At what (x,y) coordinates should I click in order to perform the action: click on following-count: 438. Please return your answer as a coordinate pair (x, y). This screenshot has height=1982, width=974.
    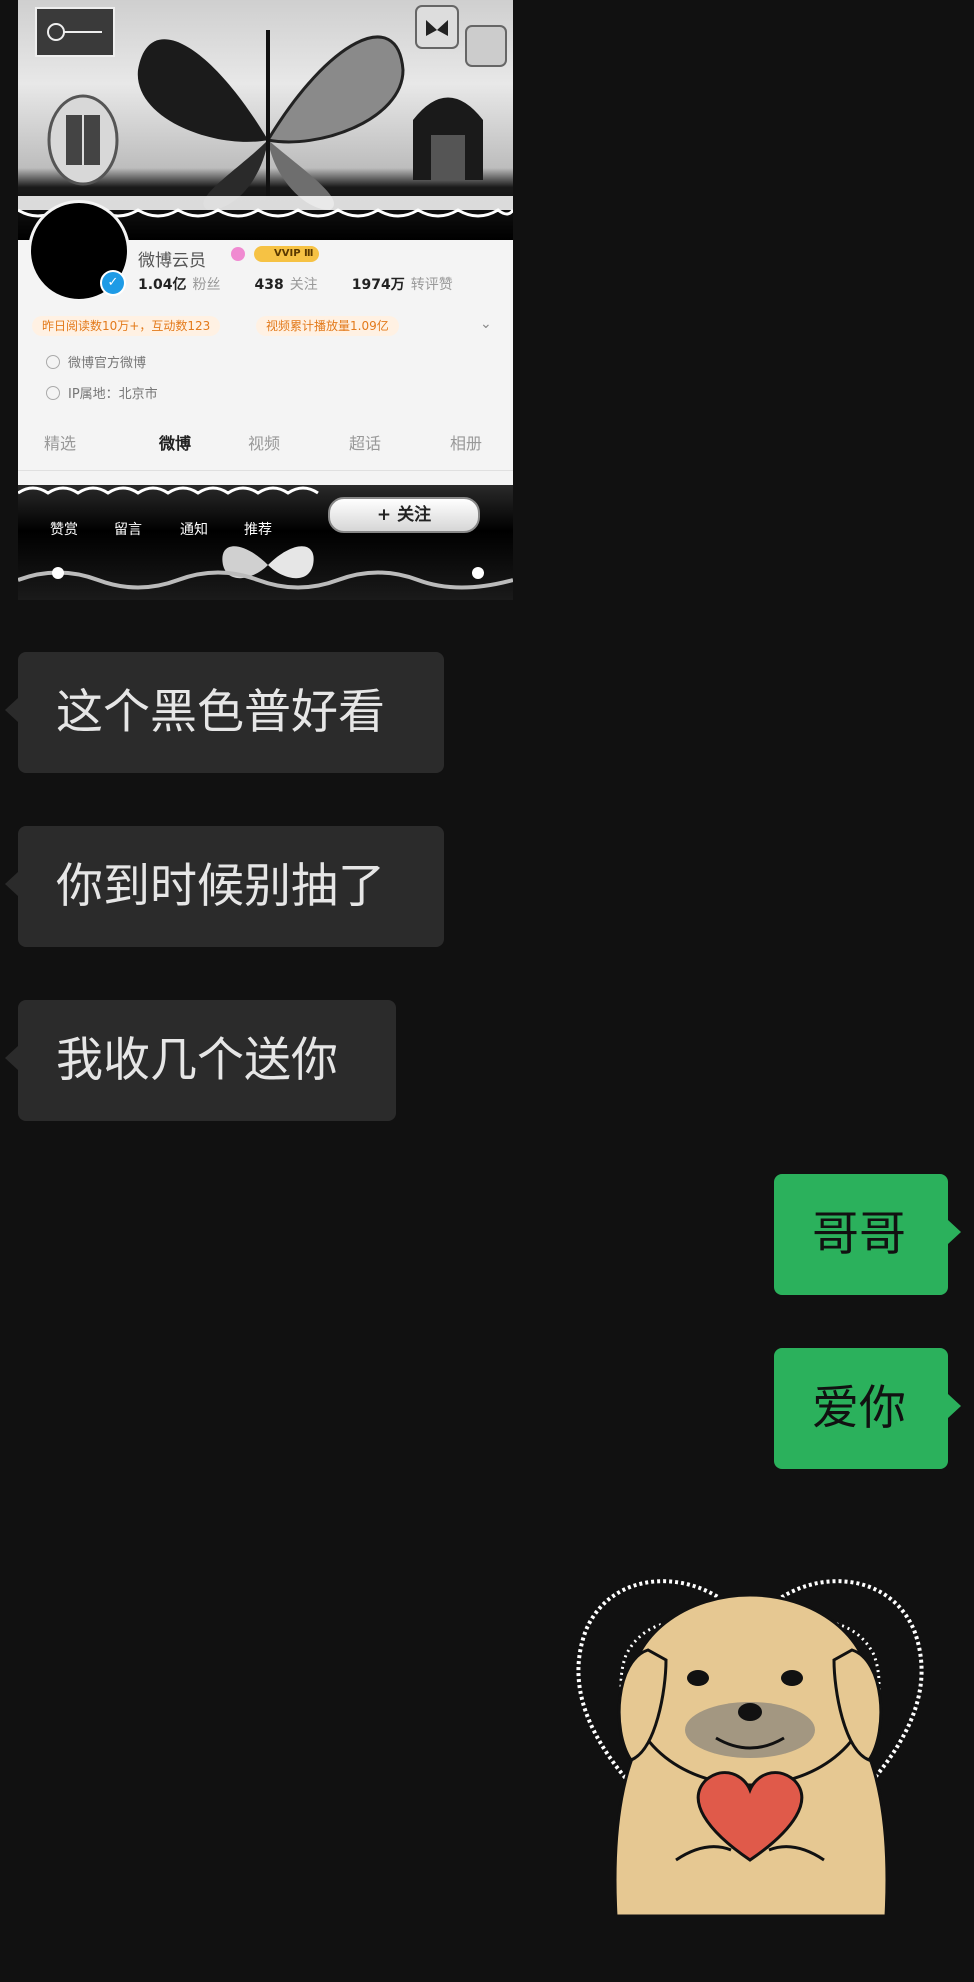
    Looking at the image, I should click on (269, 285).